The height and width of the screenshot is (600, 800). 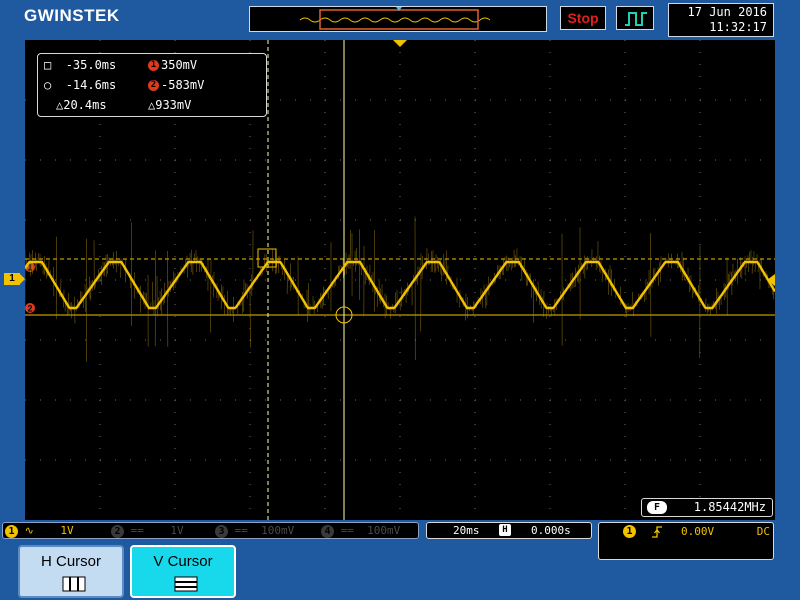 What do you see at coordinates (771, 280) in the screenshot?
I see `trigger-level-marker` at bounding box center [771, 280].